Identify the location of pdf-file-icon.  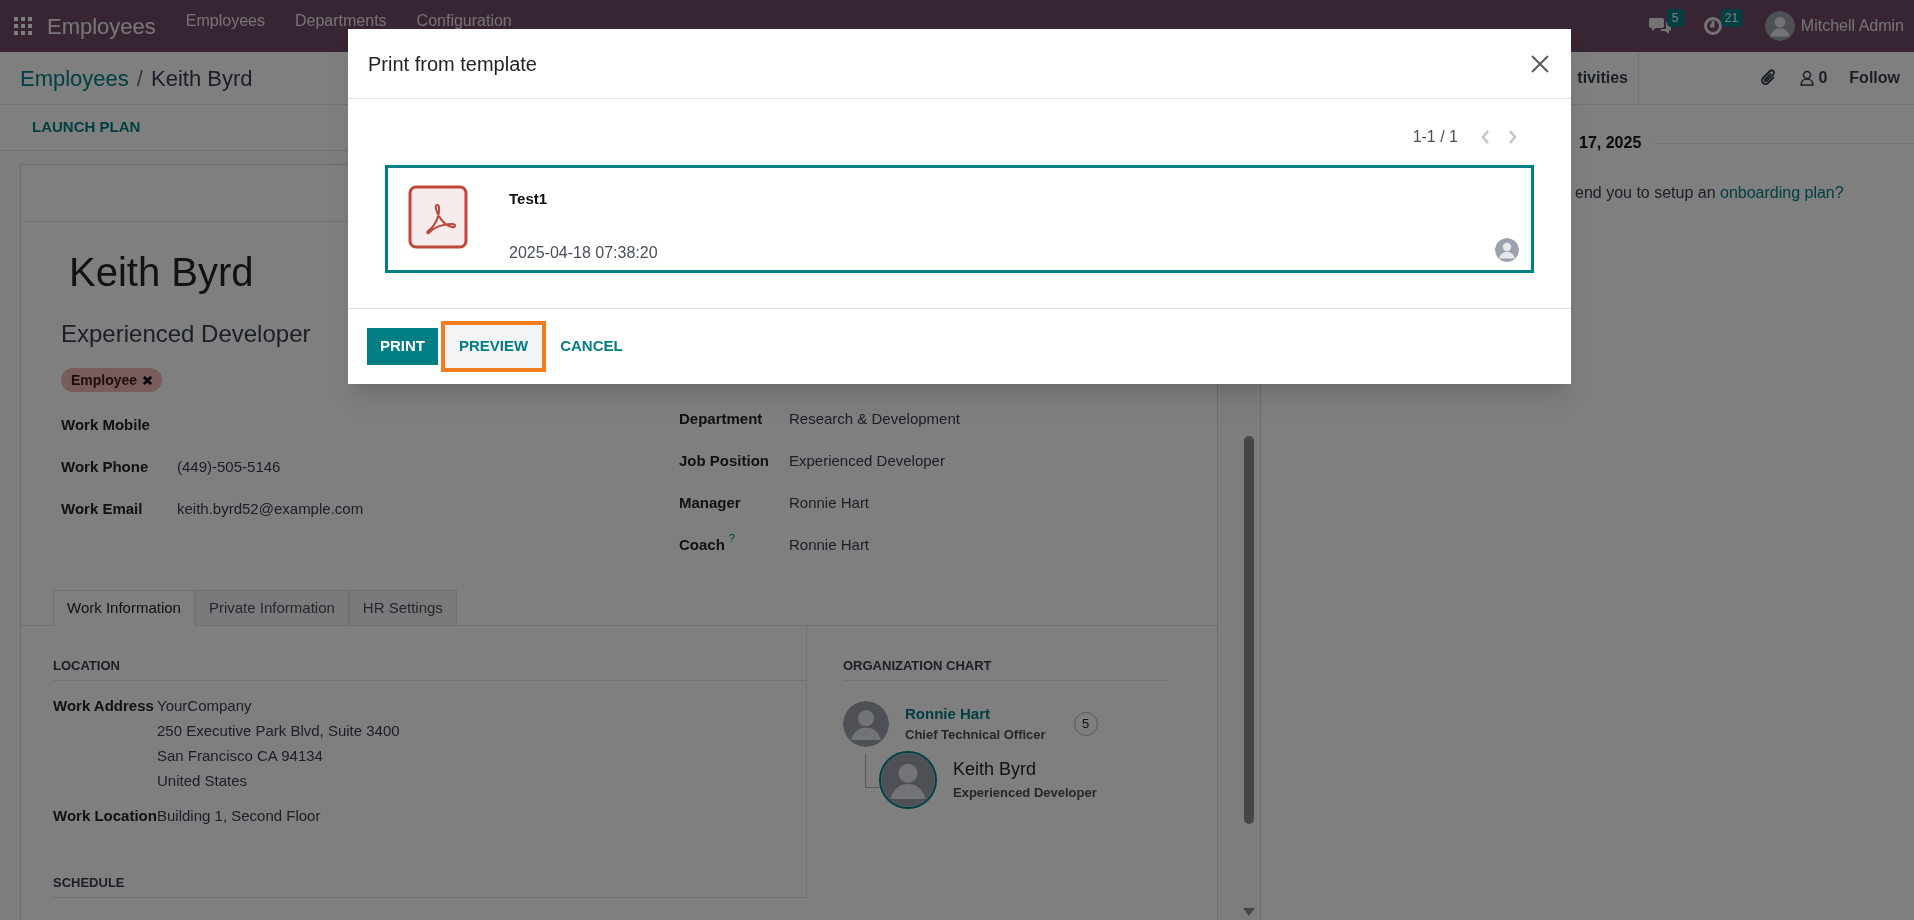
(438, 217).